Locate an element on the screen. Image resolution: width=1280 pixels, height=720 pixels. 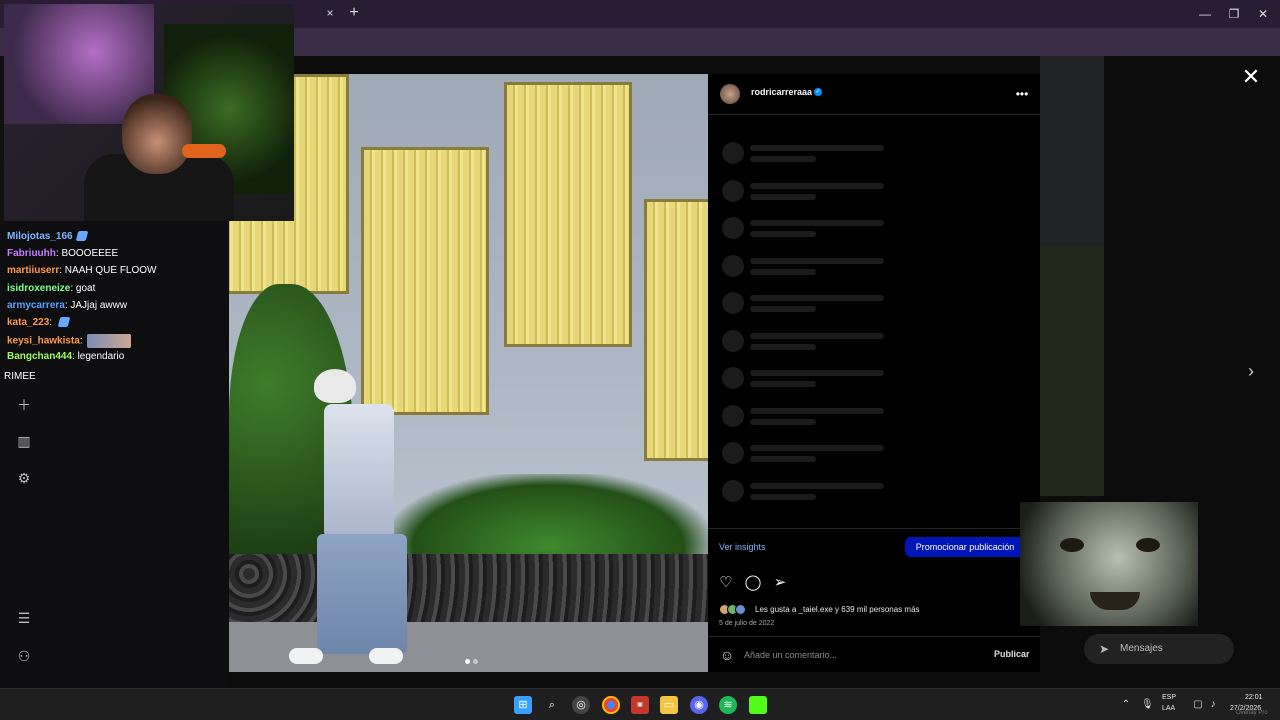
keyboard-layout: LAA is located at coordinates (1168, 708).